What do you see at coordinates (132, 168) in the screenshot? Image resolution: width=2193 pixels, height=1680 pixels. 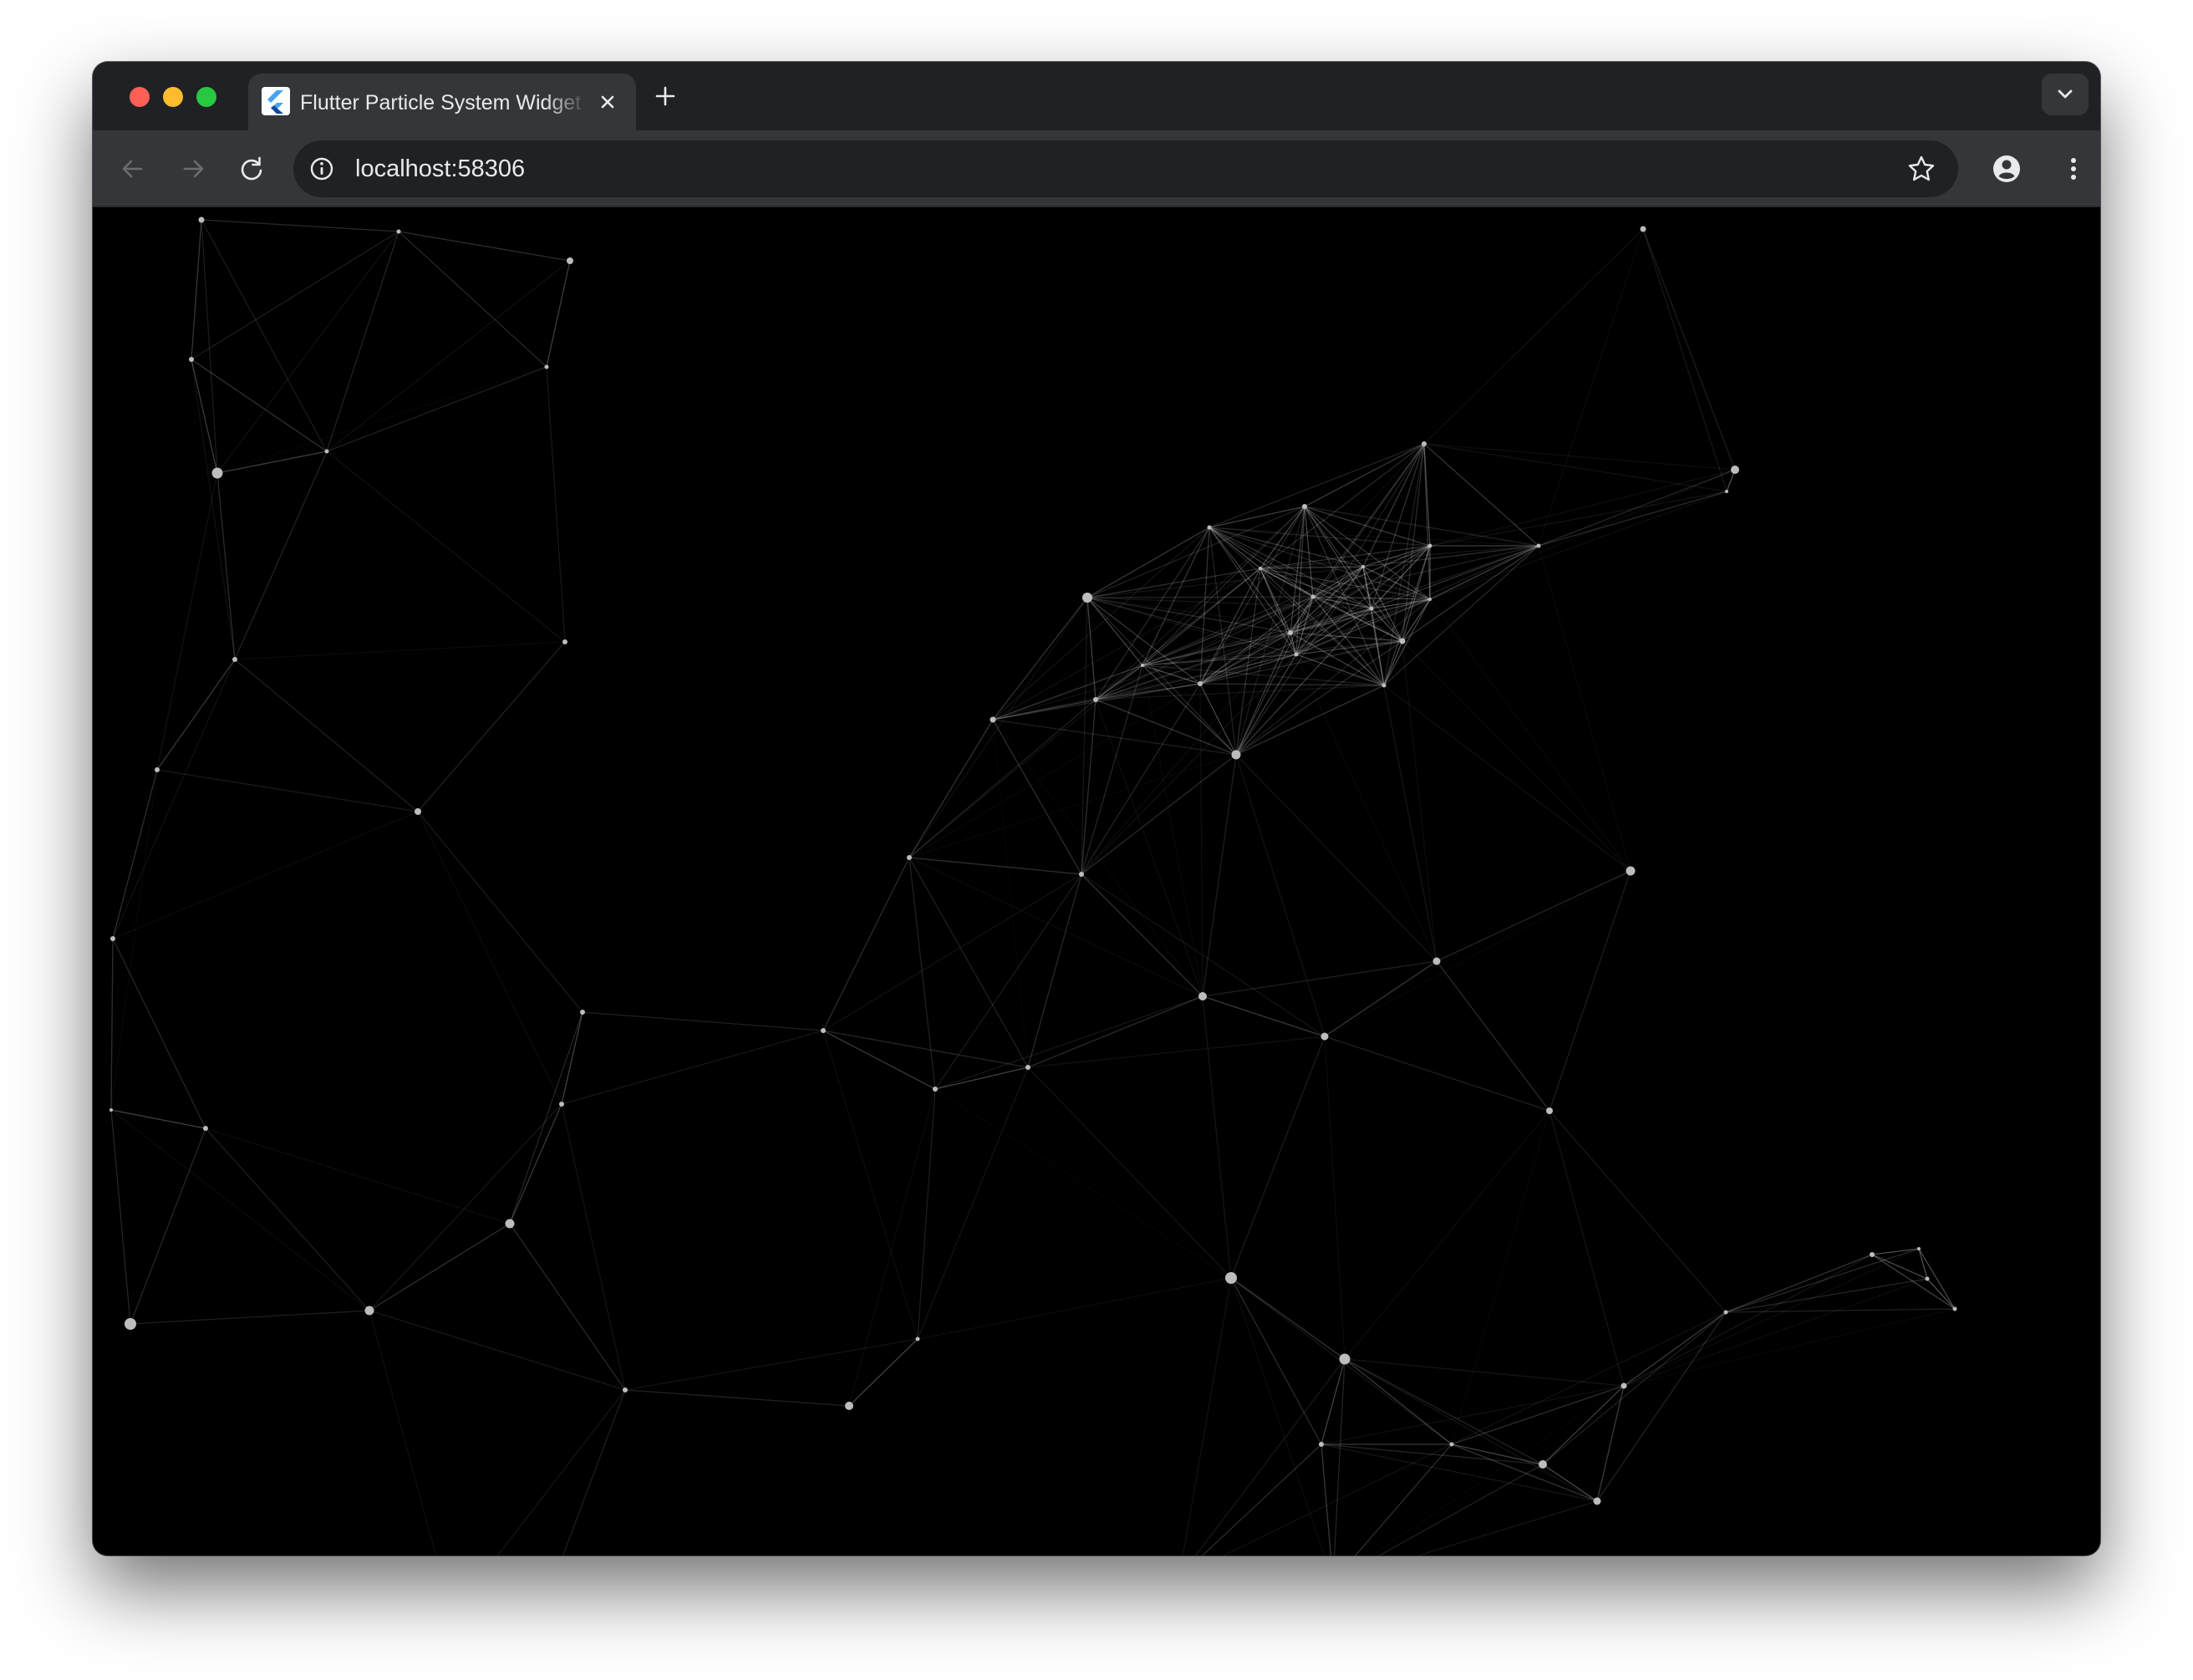 I see `arrow-left-icon` at bounding box center [132, 168].